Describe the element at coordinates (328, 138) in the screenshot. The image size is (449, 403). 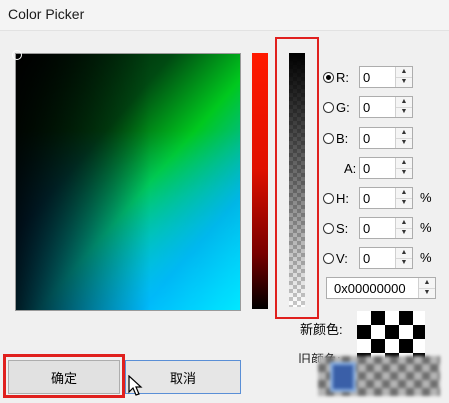
I see `radio-b` at that location.